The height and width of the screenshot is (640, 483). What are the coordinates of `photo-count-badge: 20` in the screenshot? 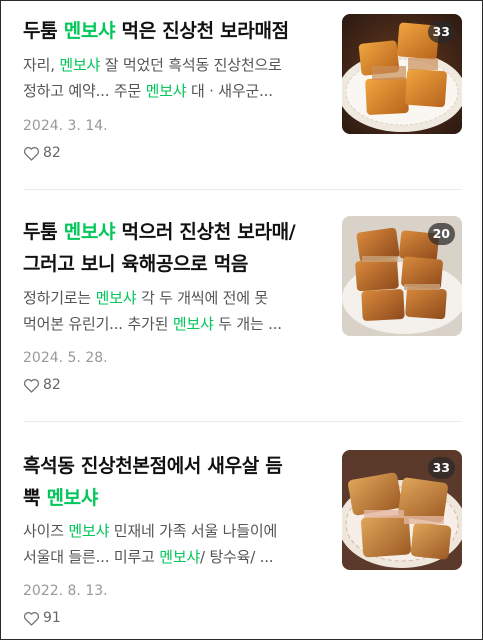 It's located at (441, 234).